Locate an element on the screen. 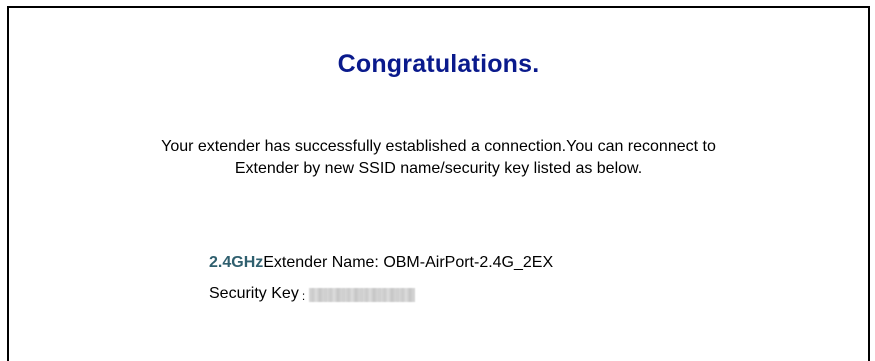 The height and width of the screenshot is (361, 875). extender-name-value: OBM-AirPort-2.4G_2EX is located at coordinates (468, 262).